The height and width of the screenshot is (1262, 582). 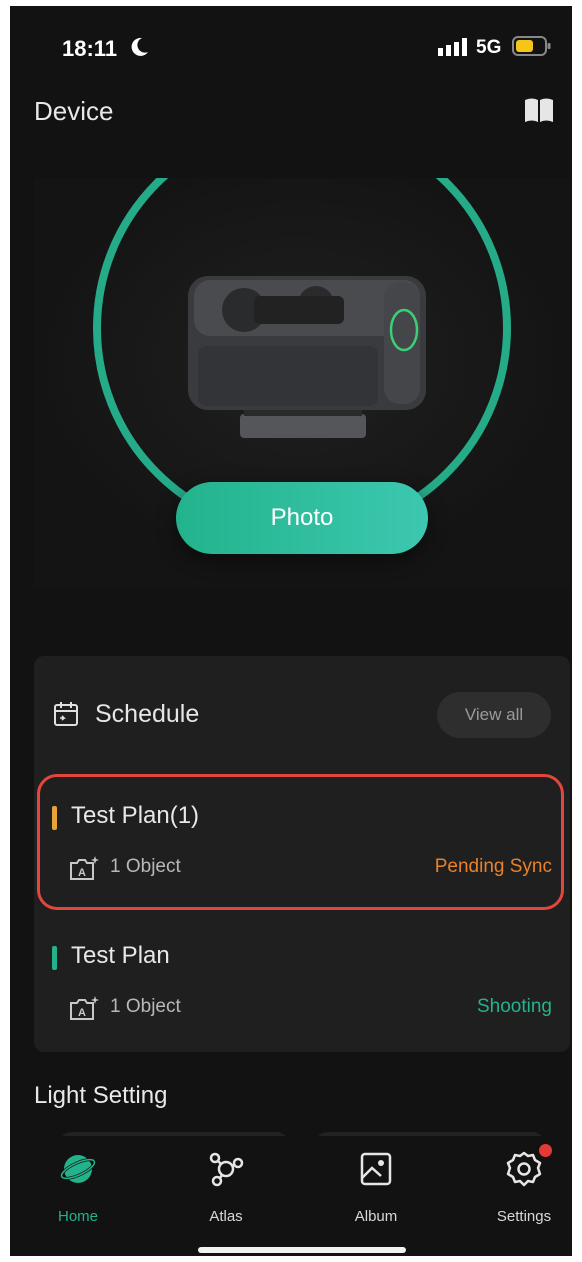 I want to click on tab-album: Album, so click(x=376, y=1190).